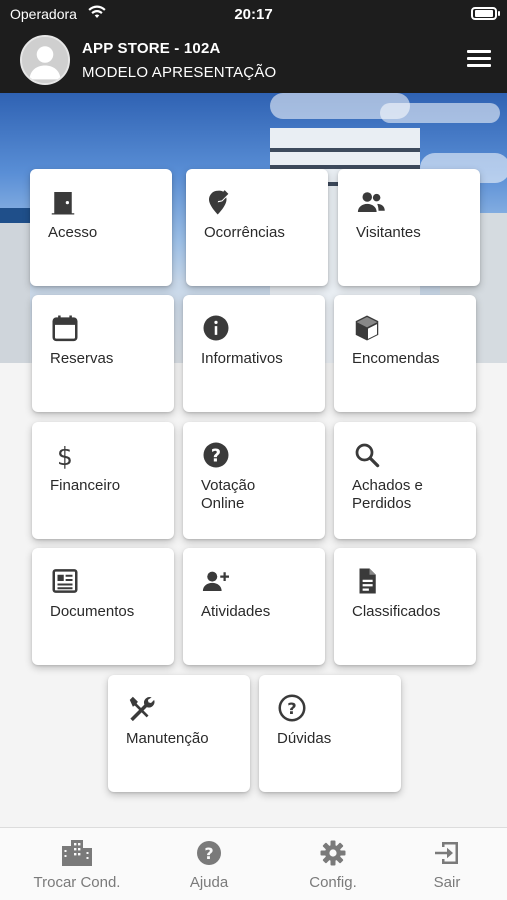 The width and height of the screenshot is (507, 900). I want to click on gear-icon, so click(333, 853).